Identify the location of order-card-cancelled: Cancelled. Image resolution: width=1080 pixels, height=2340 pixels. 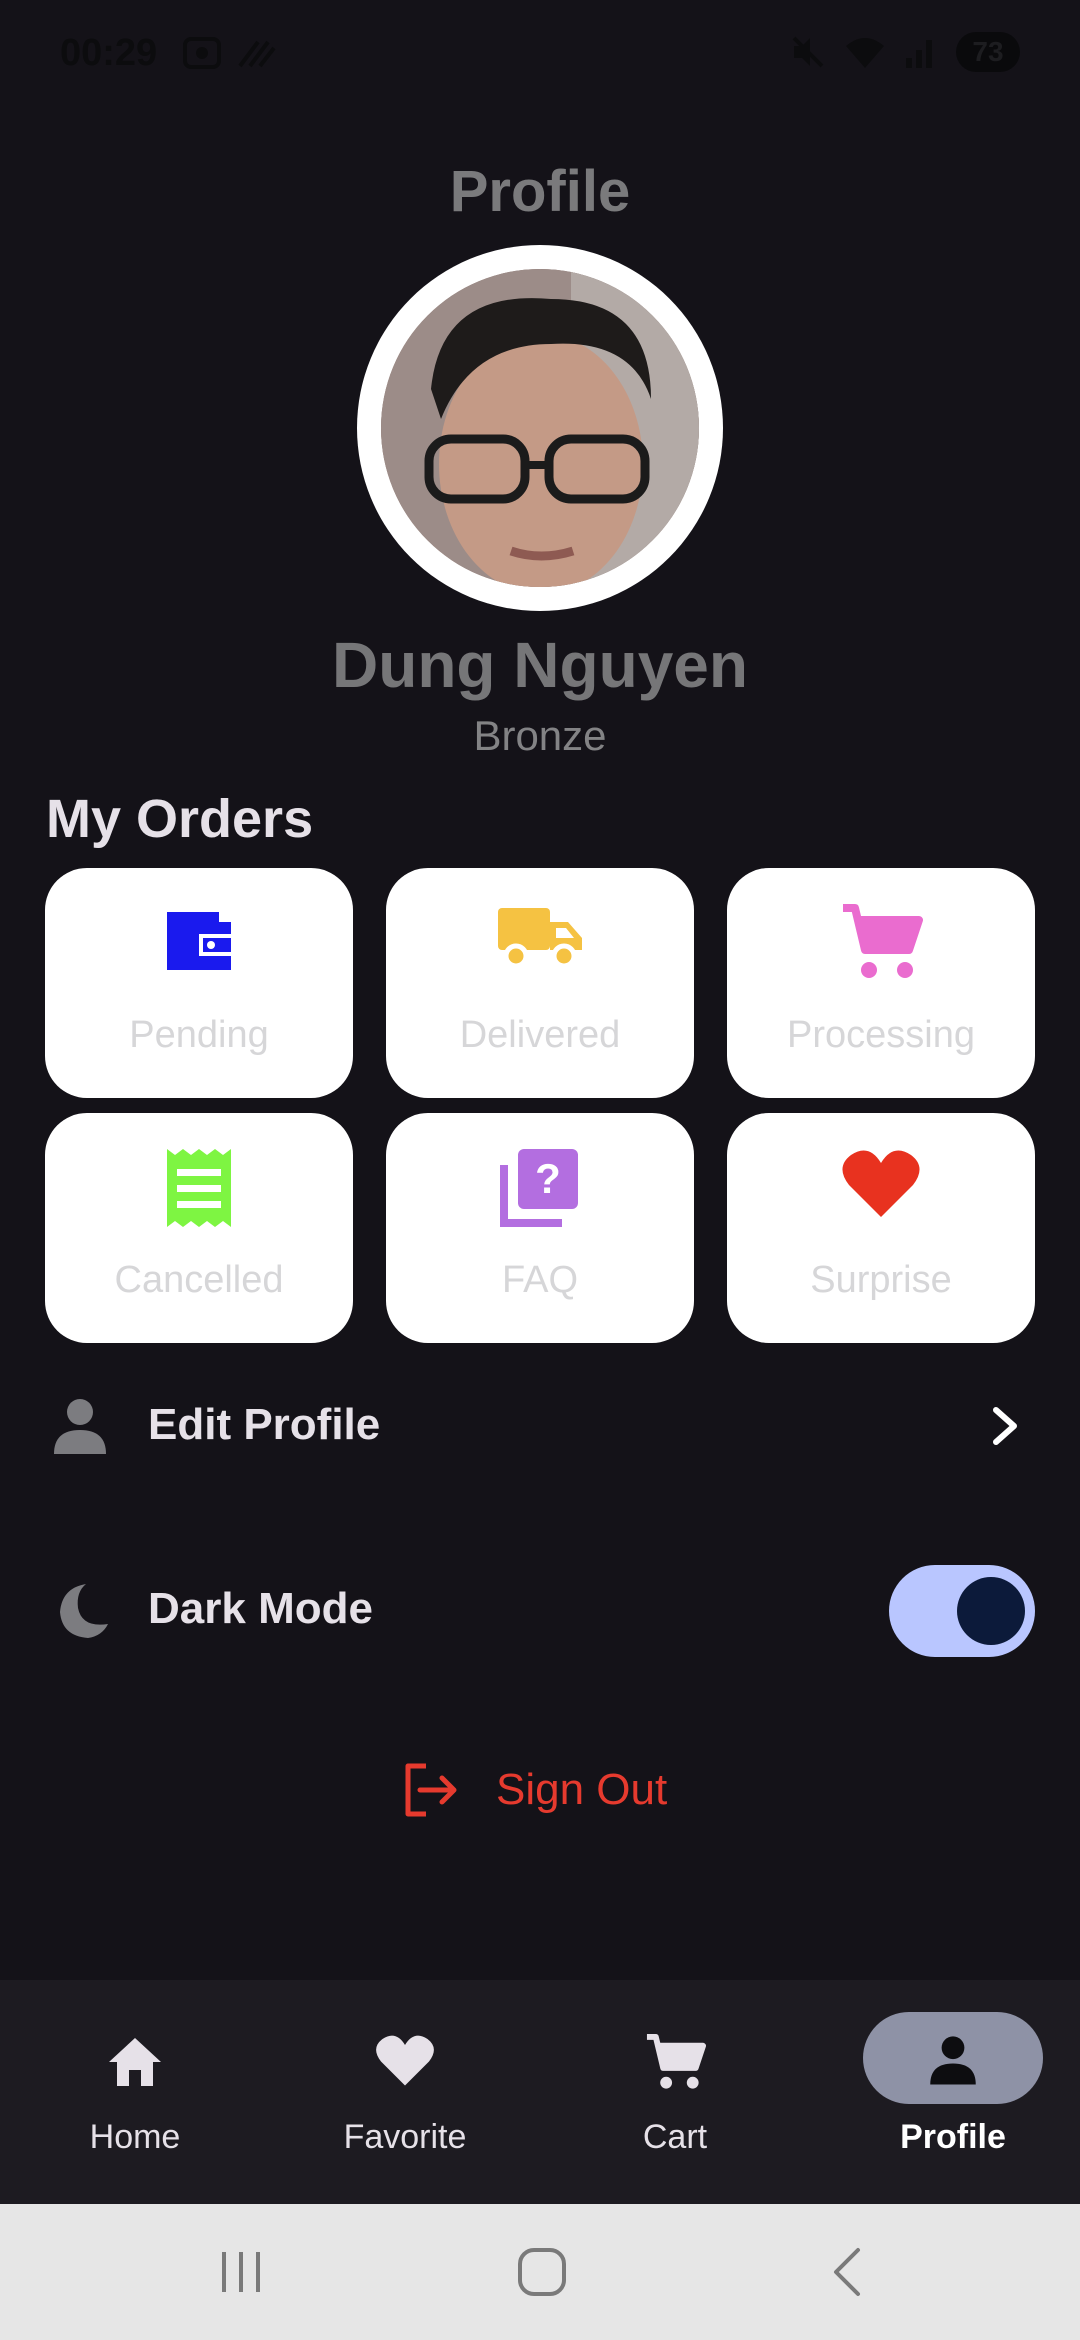
(199, 1228).